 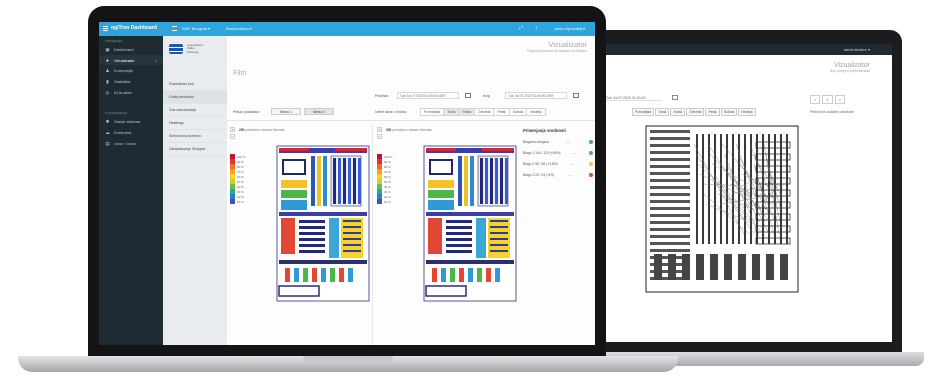 What do you see at coordinates (131, 121) in the screenshot?
I see `sidebar-item-stanje-sistema: ✱ Stanje sistema` at bounding box center [131, 121].